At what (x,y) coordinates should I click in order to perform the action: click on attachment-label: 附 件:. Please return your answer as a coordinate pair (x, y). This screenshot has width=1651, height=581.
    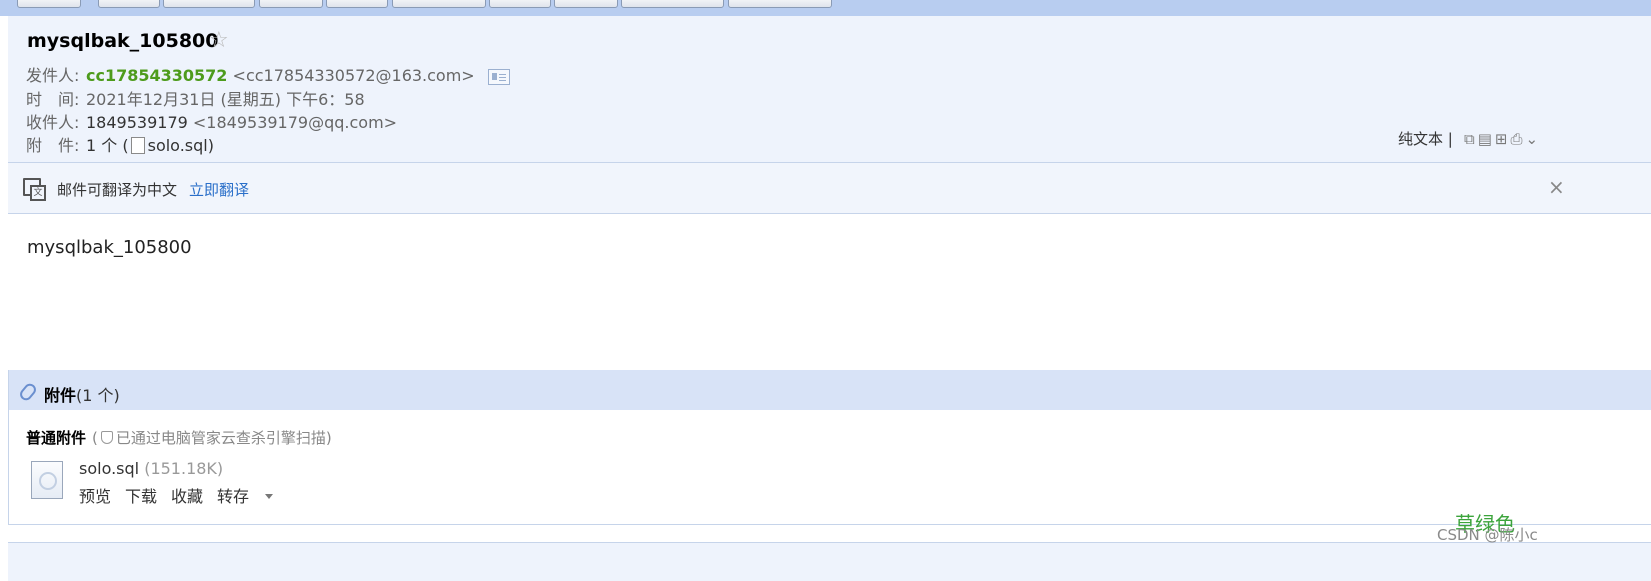
    Looking at the image, I should click on (53, 145).